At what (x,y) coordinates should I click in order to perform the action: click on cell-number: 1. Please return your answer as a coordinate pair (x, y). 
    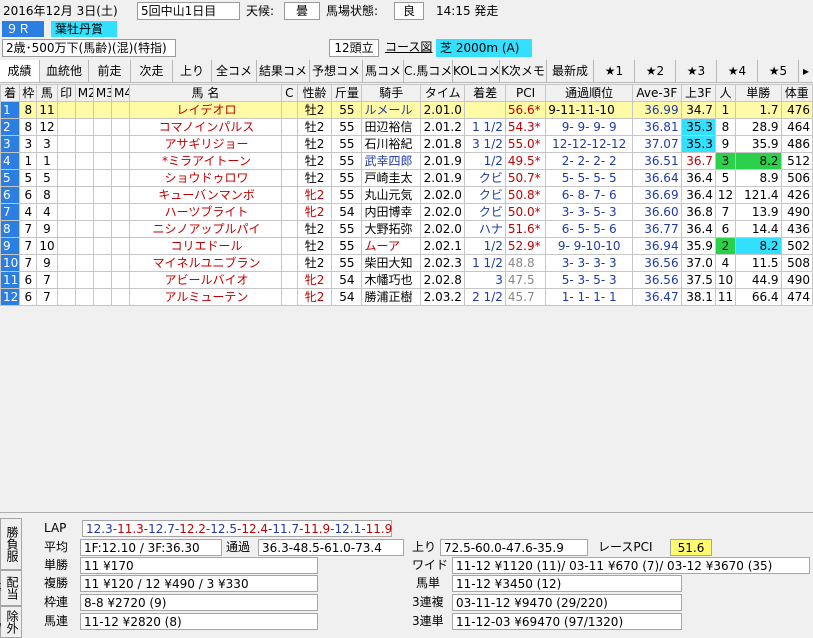
    Looking at the image, I should click on (47, 161).